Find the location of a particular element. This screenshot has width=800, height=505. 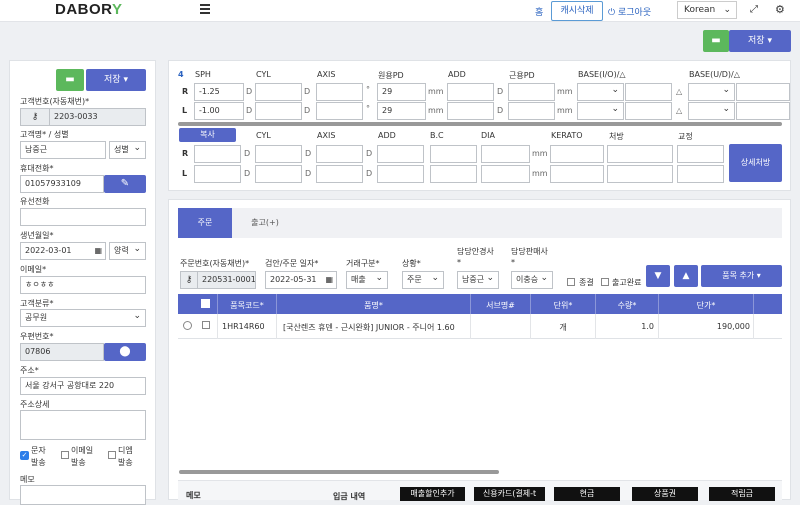

cl-l-bc-field is located at coordinates (453, 174).